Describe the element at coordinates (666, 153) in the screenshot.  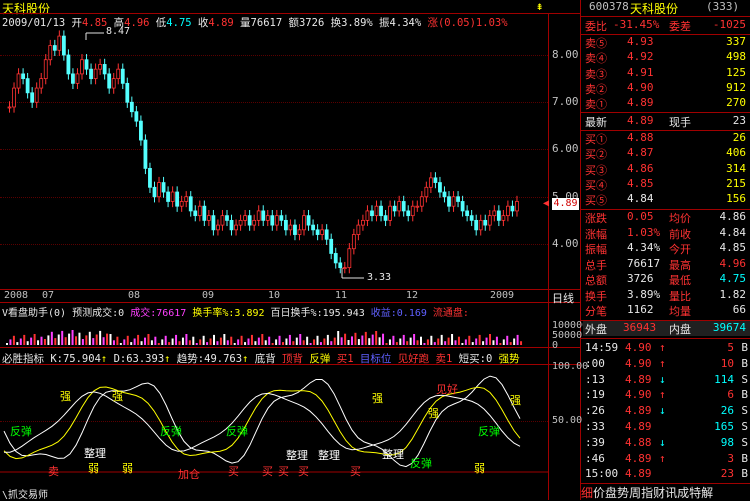
I see `buy-level-row: 买② 4.87 406` at that location.